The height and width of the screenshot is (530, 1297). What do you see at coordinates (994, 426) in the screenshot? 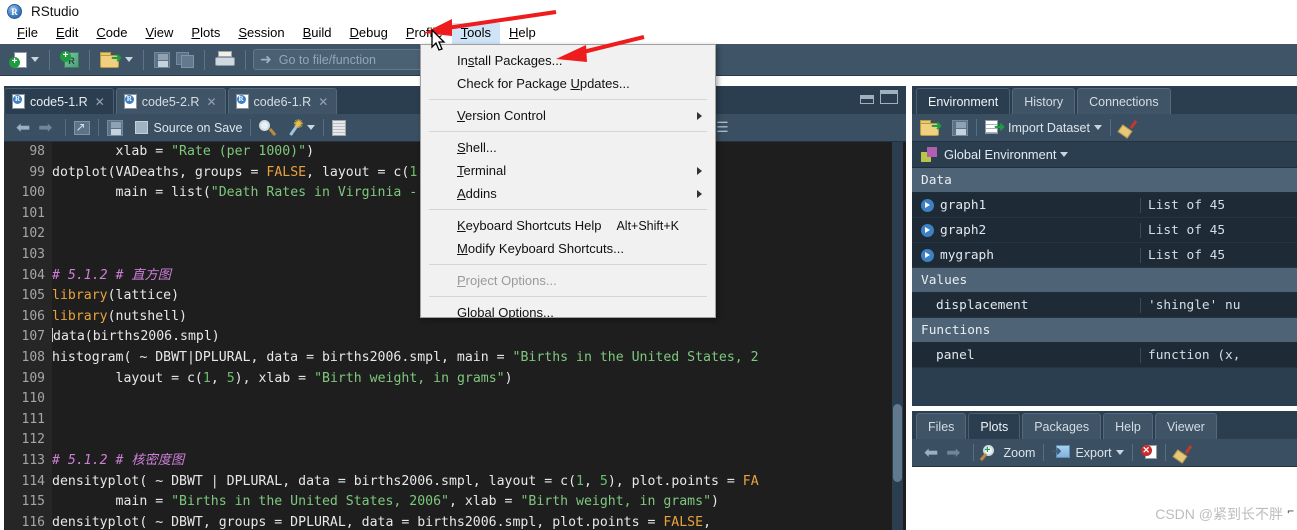
I see `tab-plots: Plots` at bounding box center [994, 426].